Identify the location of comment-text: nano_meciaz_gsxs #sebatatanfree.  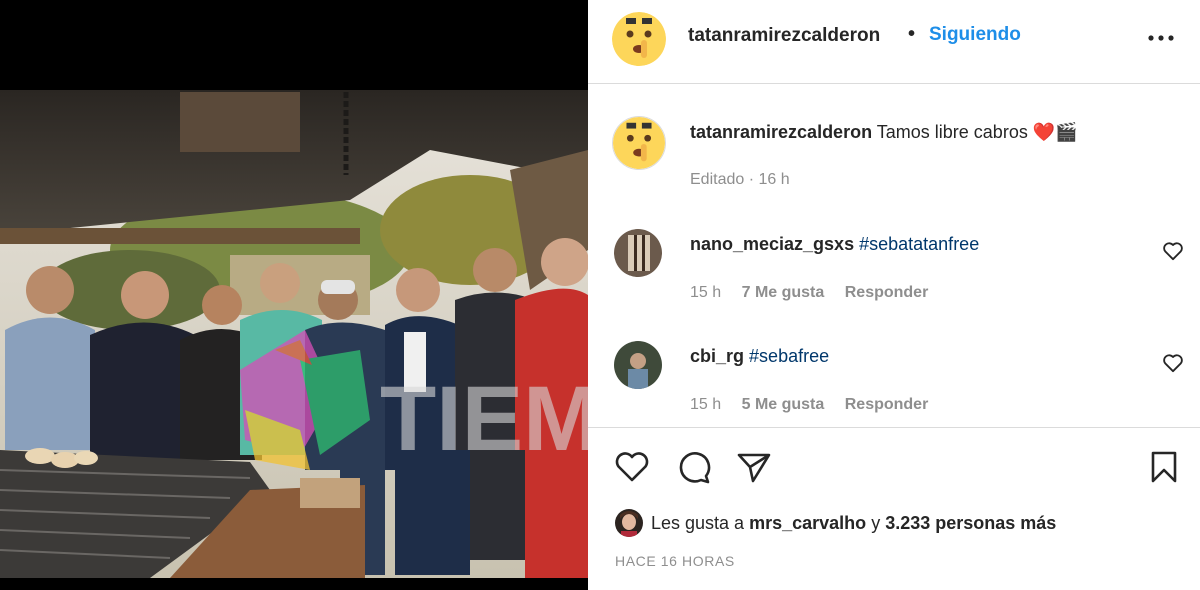
(834, 244).